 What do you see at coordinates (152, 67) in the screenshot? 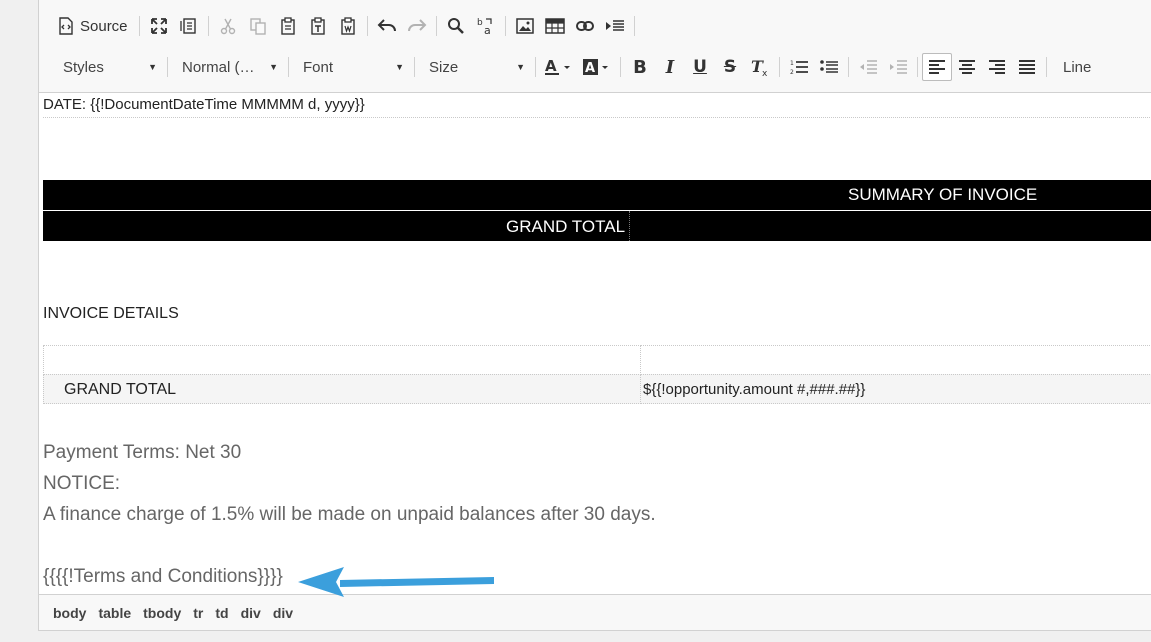
I see `chevron-down-icon: ▼` at bounding box center [152, 67].